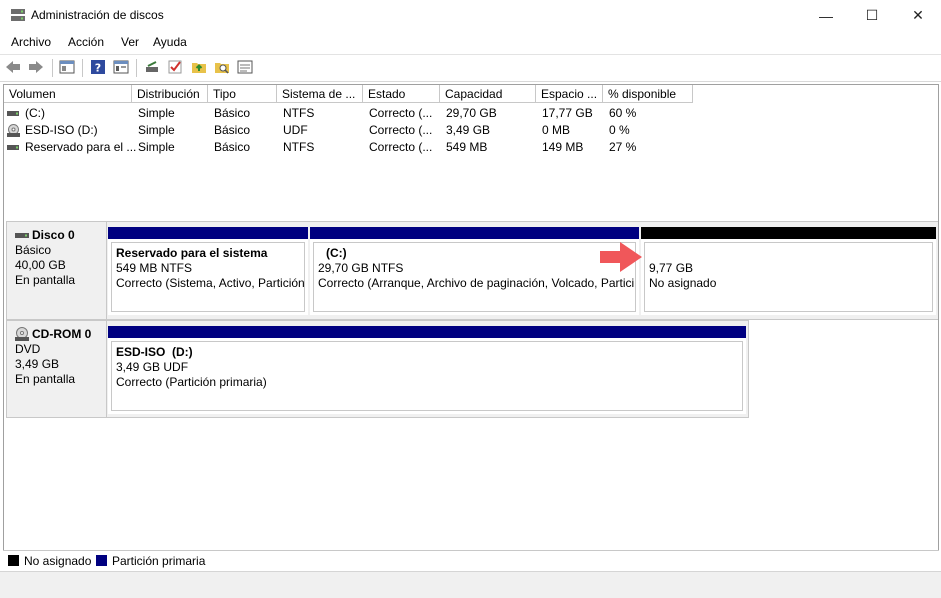 The width and height of the screenshot is (941, 598). I want to click on partition-status: Correcto (Sistema, Activo, Partición, so click(210, 283).